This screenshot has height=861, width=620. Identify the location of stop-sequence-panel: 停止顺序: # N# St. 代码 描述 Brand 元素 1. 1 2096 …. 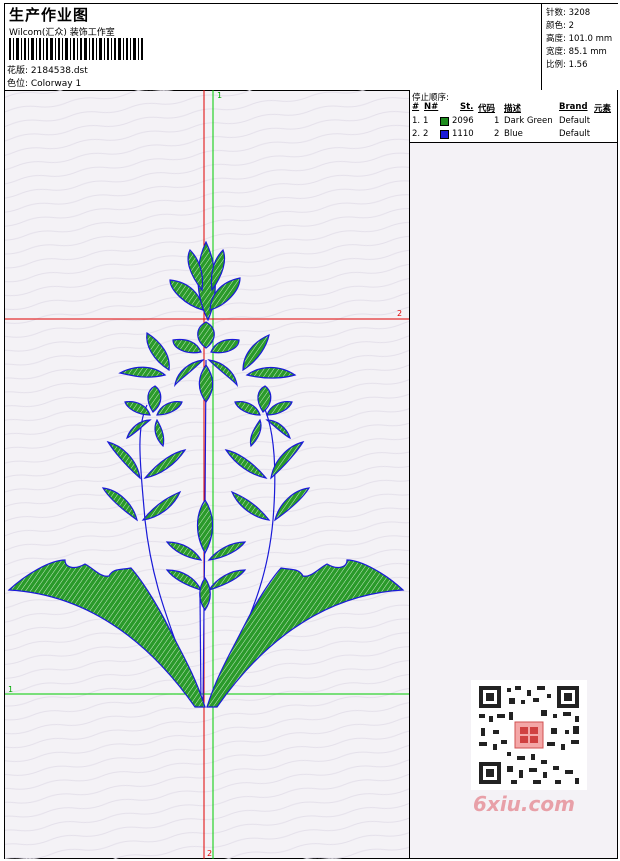
(513, 116).